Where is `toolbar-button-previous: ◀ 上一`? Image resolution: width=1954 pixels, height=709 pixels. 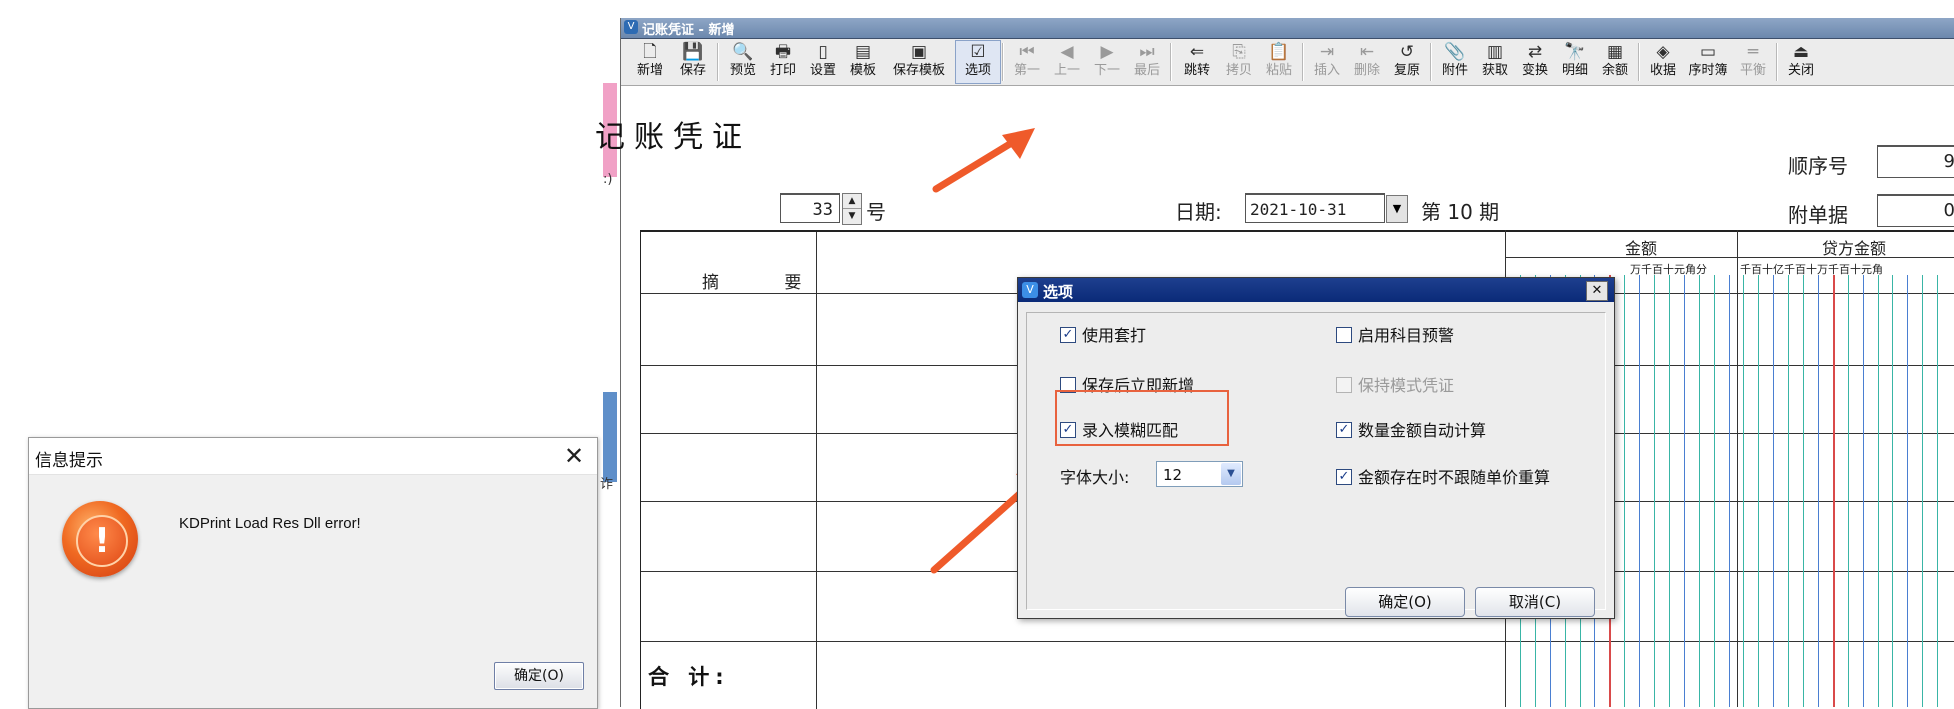 toolbar-button-previous: ◀ 上一 is located at coordinates (1067, 62).